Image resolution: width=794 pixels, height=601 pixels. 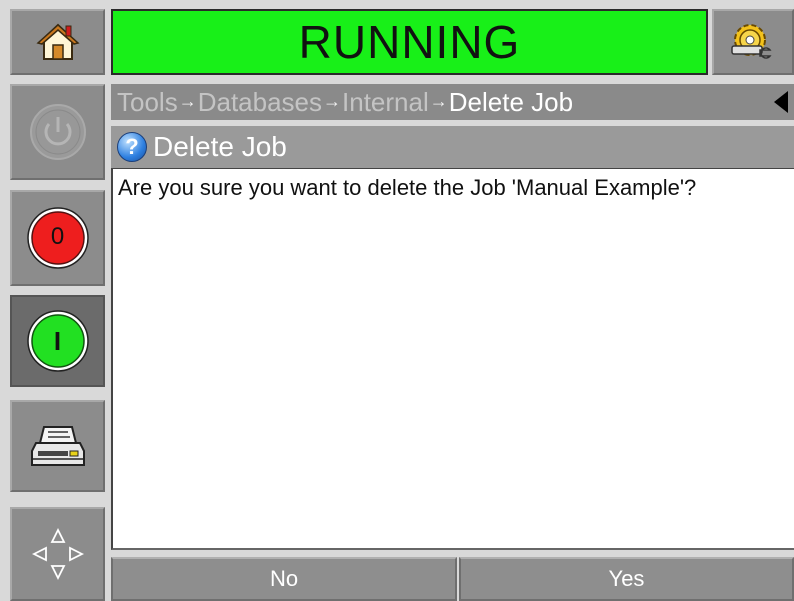 I want to click on status-bar: RUNNING, so click(x=409, y=42).